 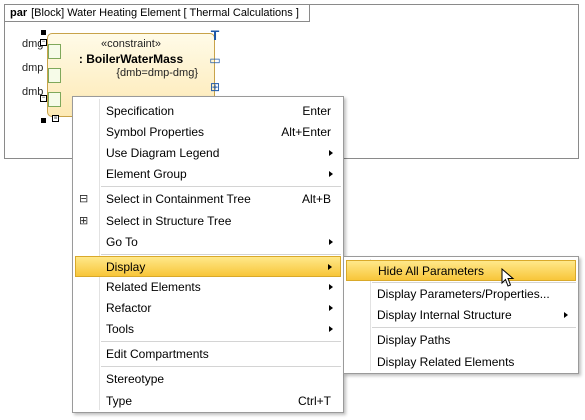 I want to click on constraint-name: : BoilerWaterMass, so click(x=131, y=59).